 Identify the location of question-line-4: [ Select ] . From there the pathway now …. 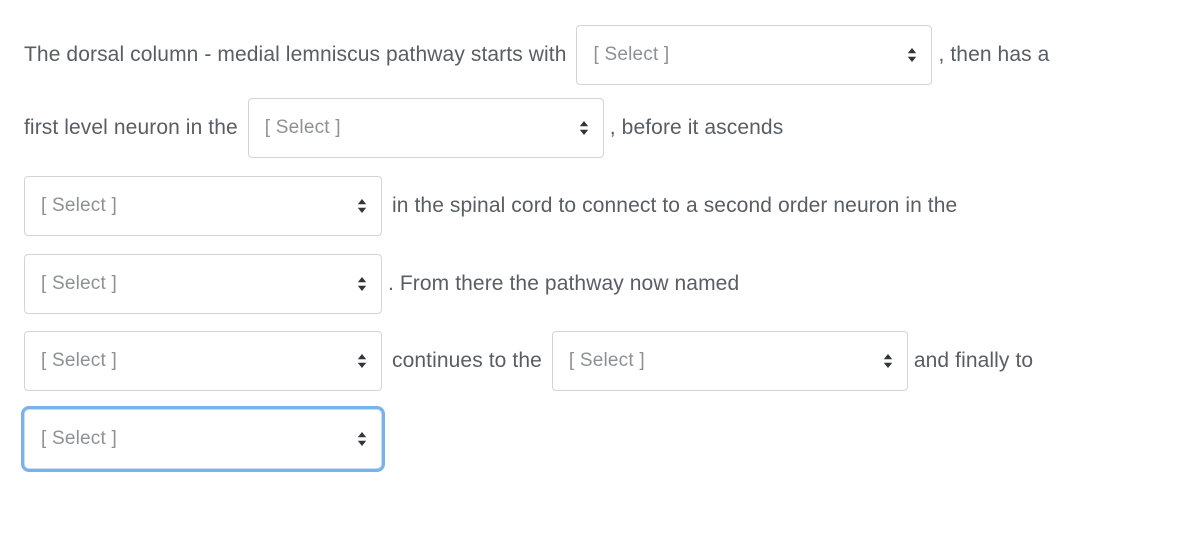
(600, 284).